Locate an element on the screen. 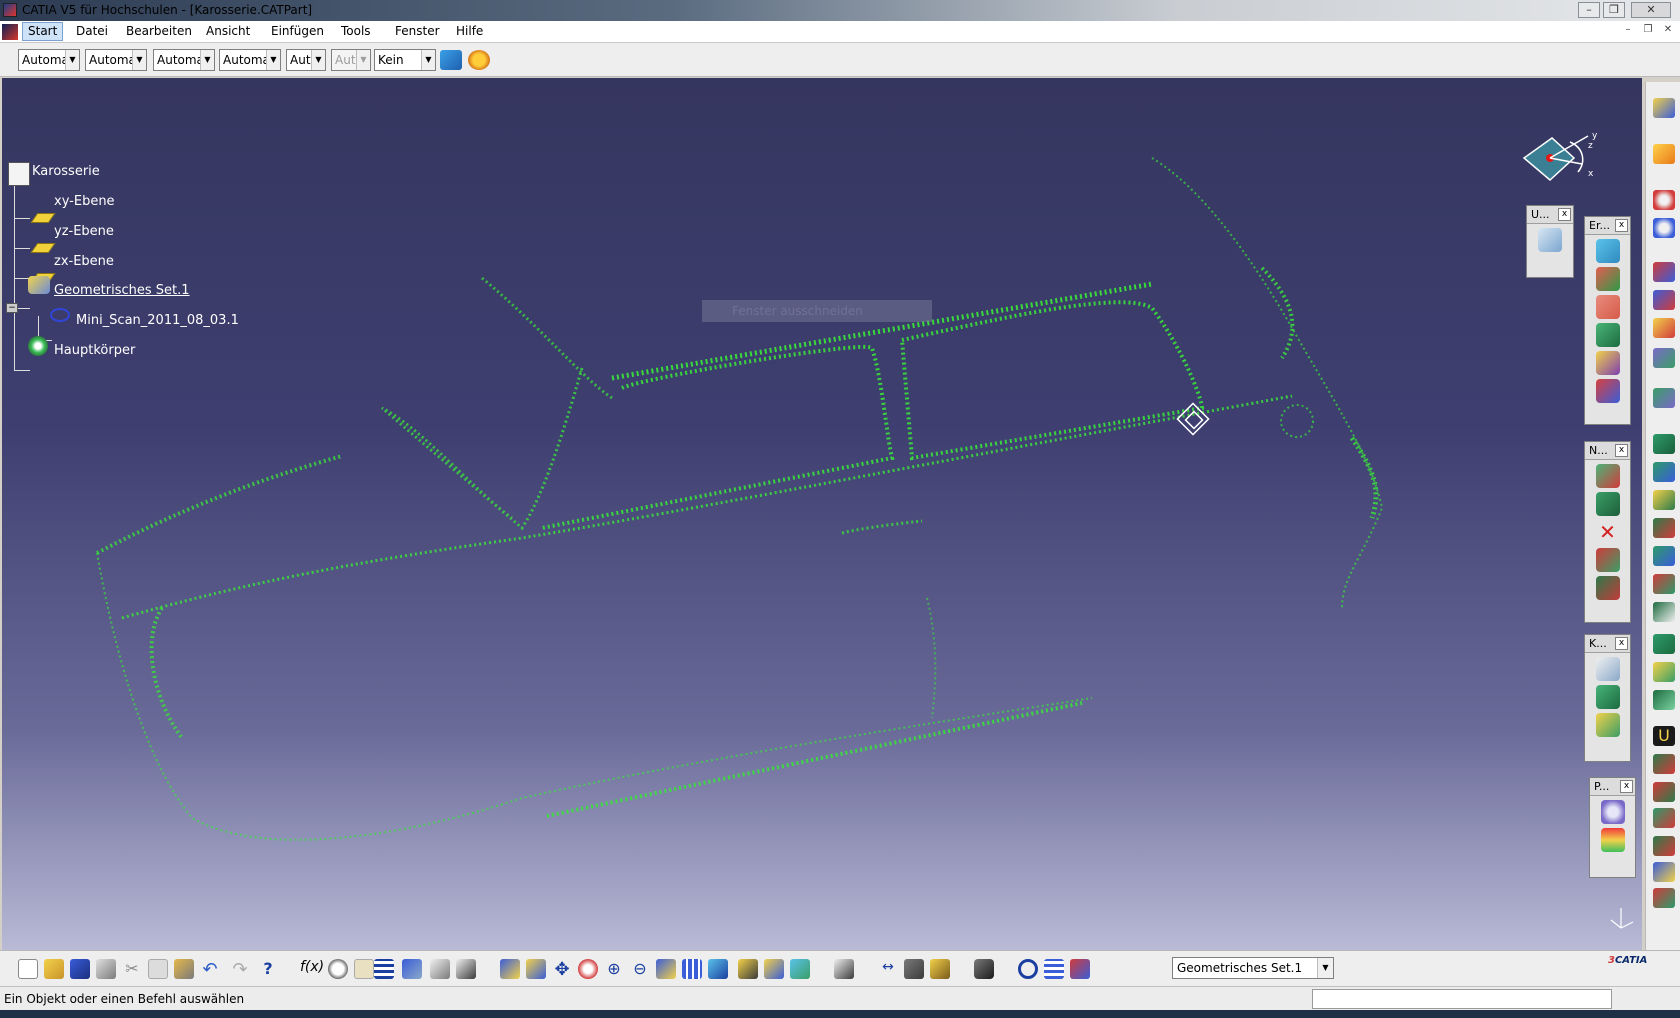 The height and width of the screenshot is (1018, 1680). export-icon is located at coordinates (1664, 228).